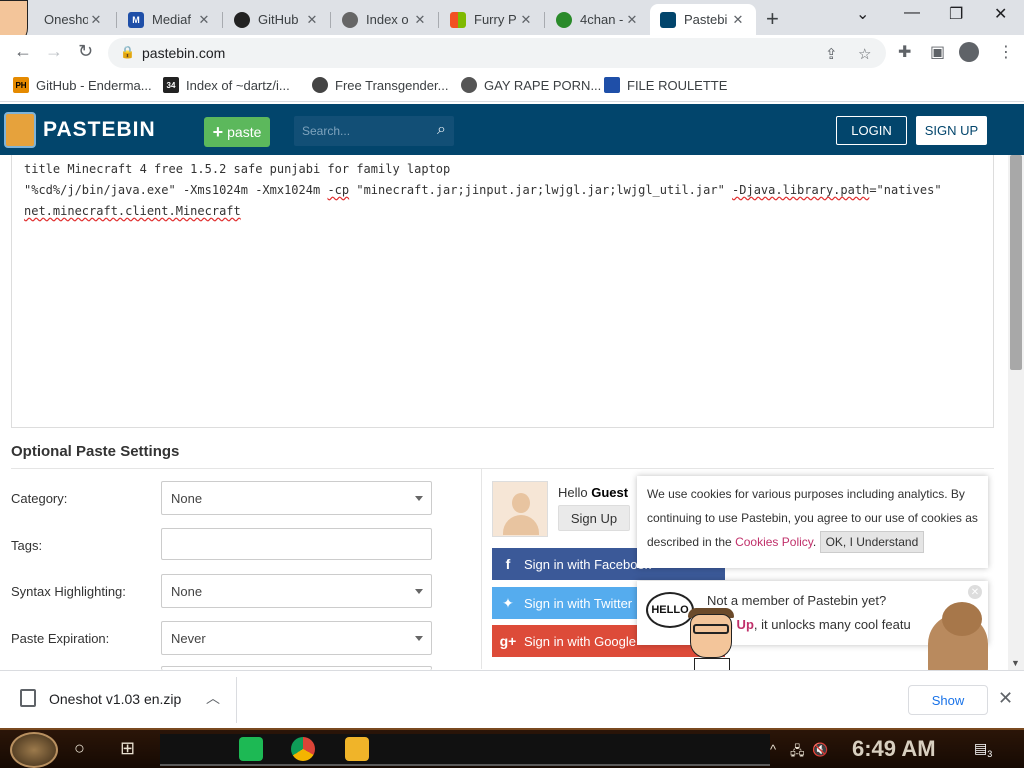  What do you see at coordinates (54, 51) in the screenshot?
I see `forward-icon: →` at bounding box center [54, 51].